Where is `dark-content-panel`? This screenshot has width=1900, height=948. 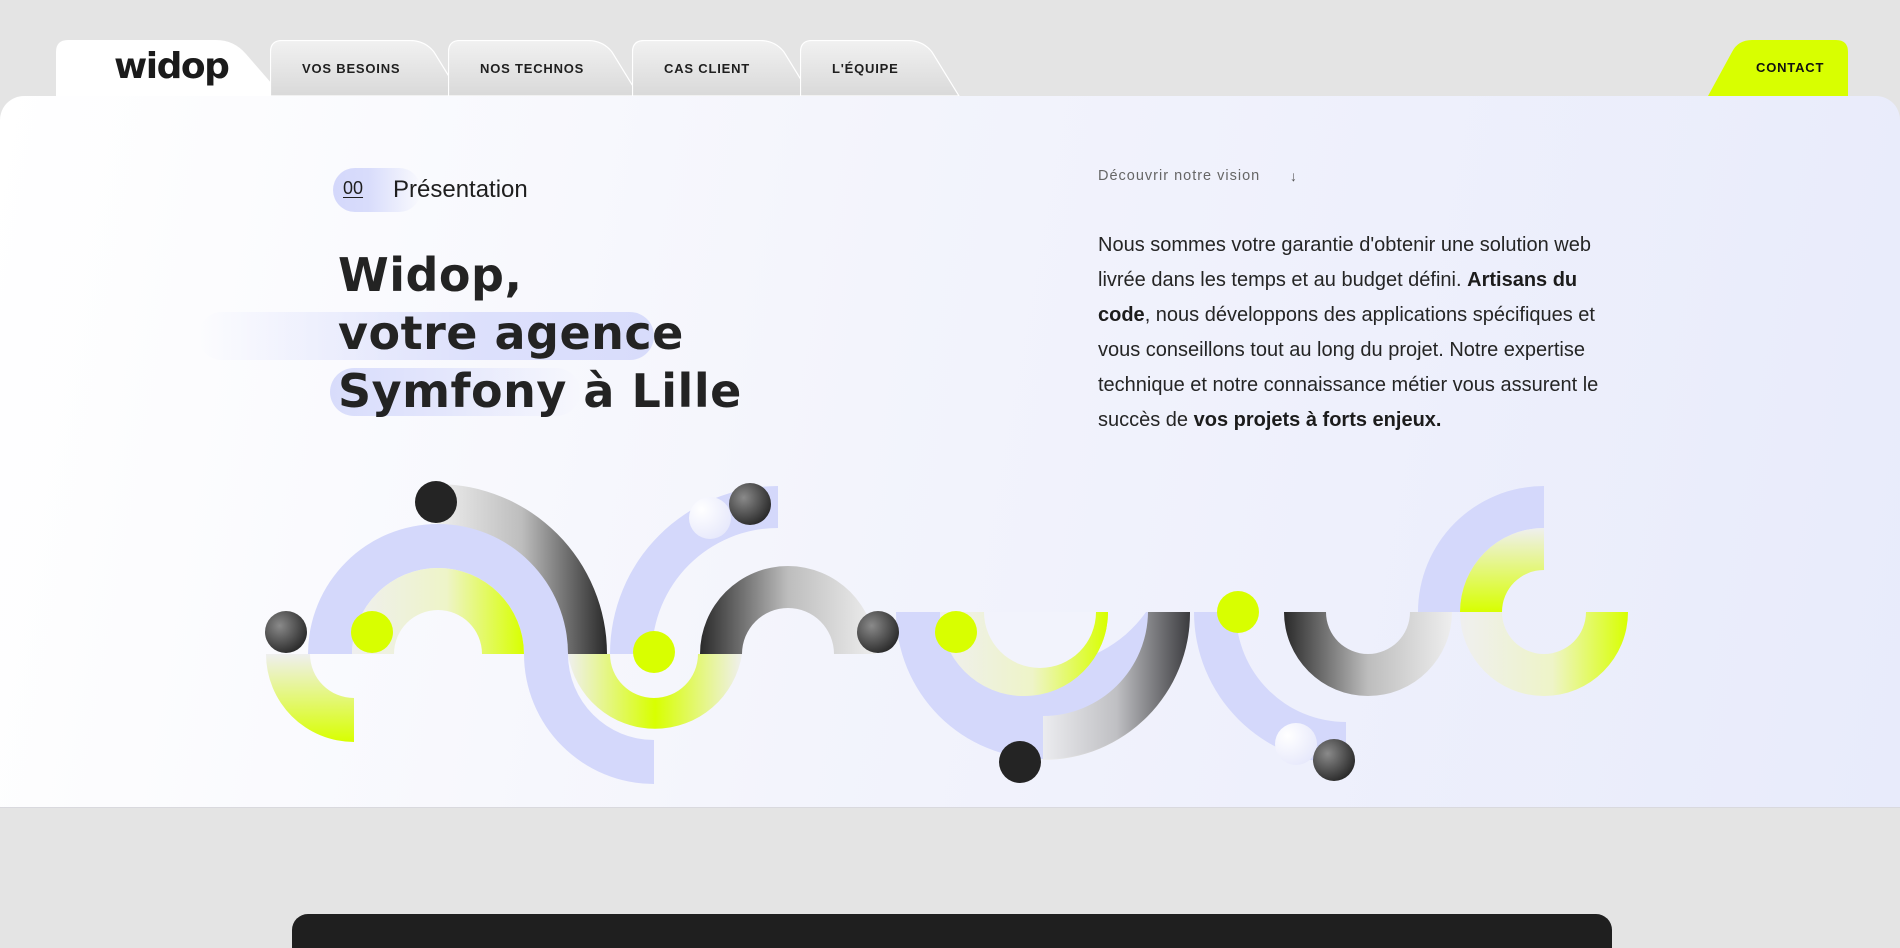
dark-content-panel is located at coordinates (952, 931).